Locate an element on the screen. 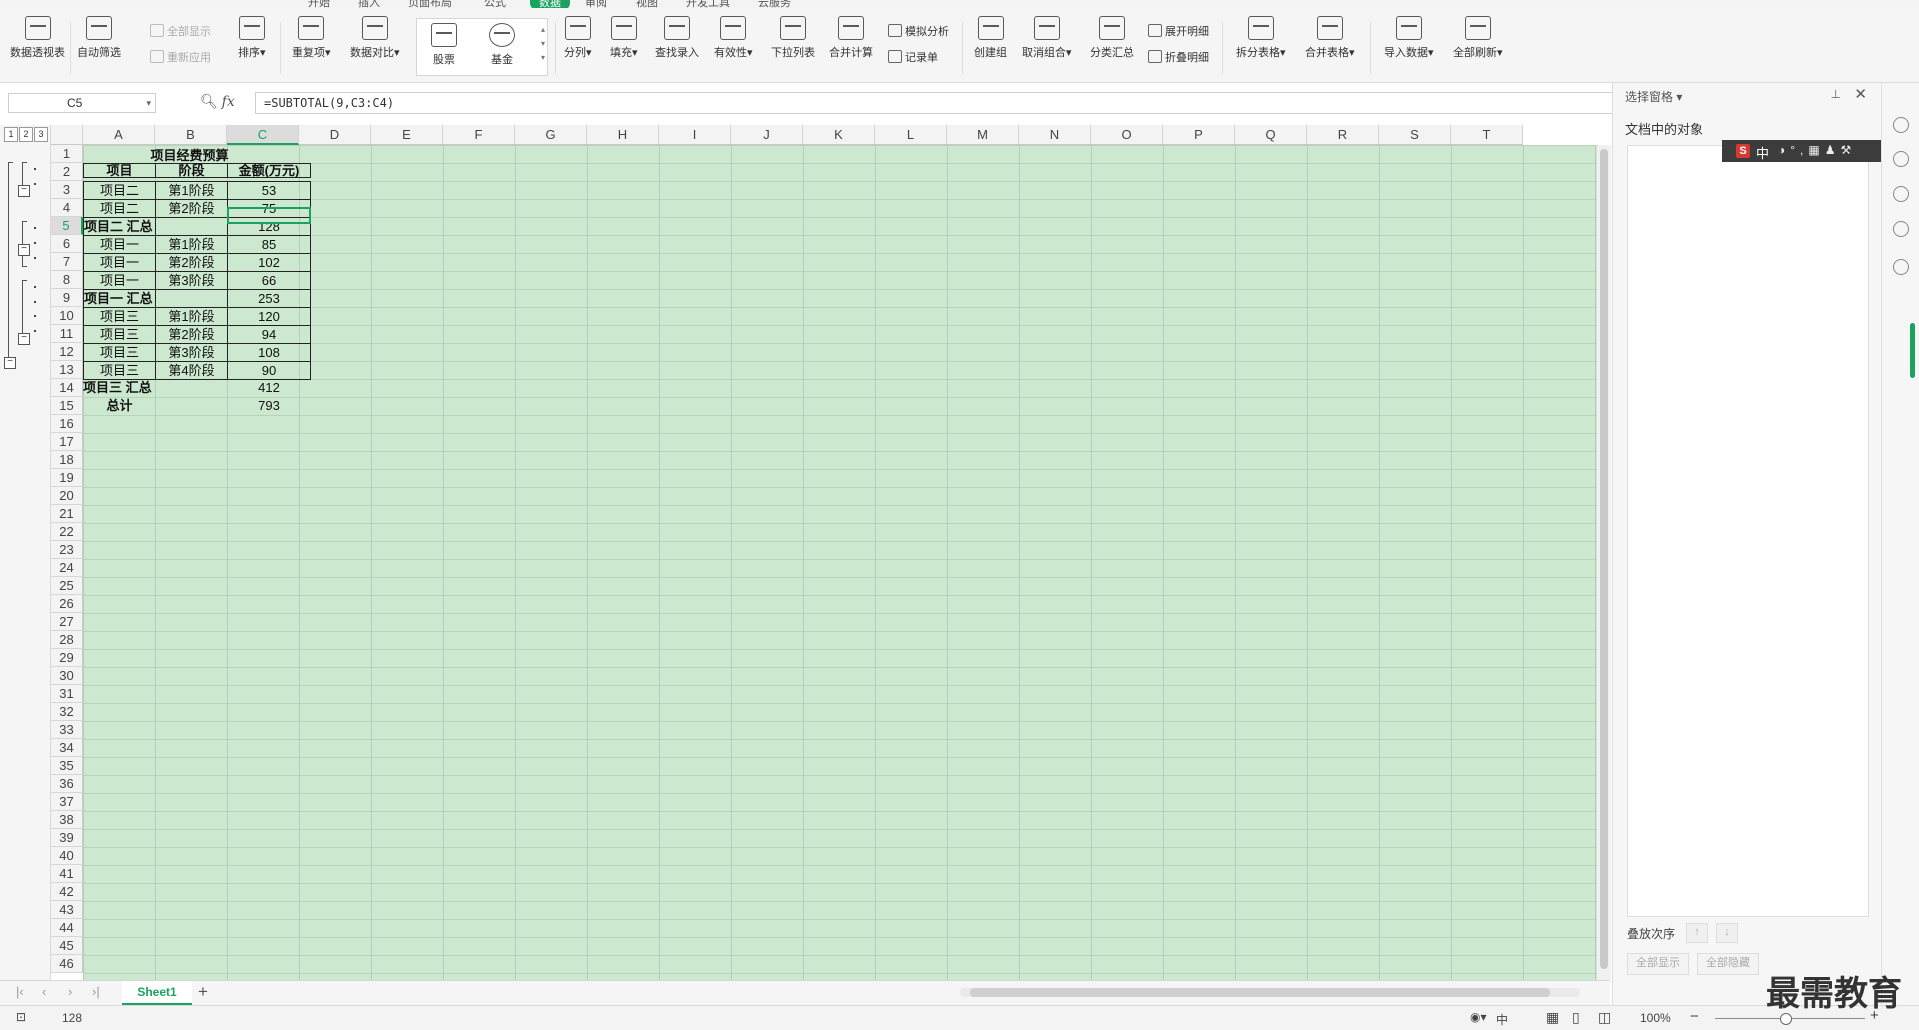  ungroup-button: 取消组合▾ is located at coordinates (1047, 38).